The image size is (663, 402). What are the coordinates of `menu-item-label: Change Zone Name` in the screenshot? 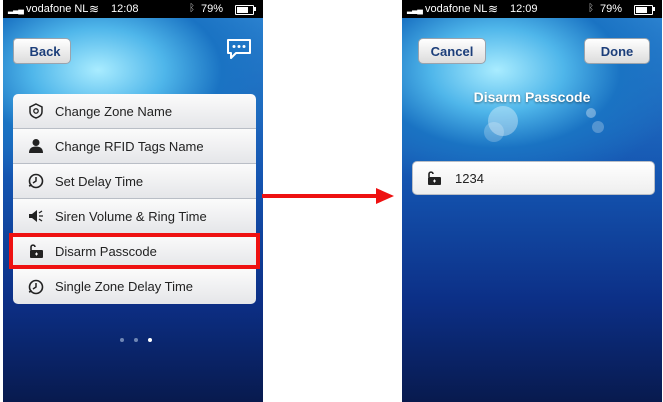 It's located at (114, 111).